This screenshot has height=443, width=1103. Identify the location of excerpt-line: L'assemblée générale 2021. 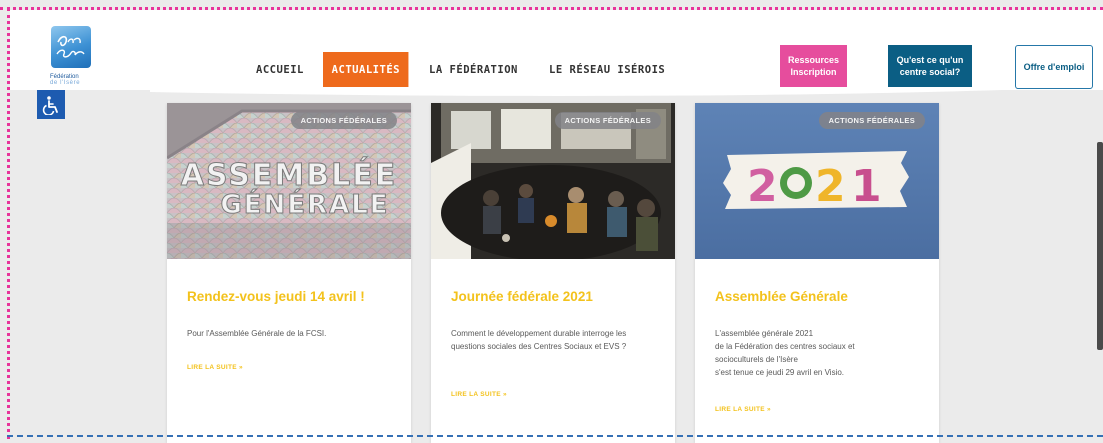
(764, 333).